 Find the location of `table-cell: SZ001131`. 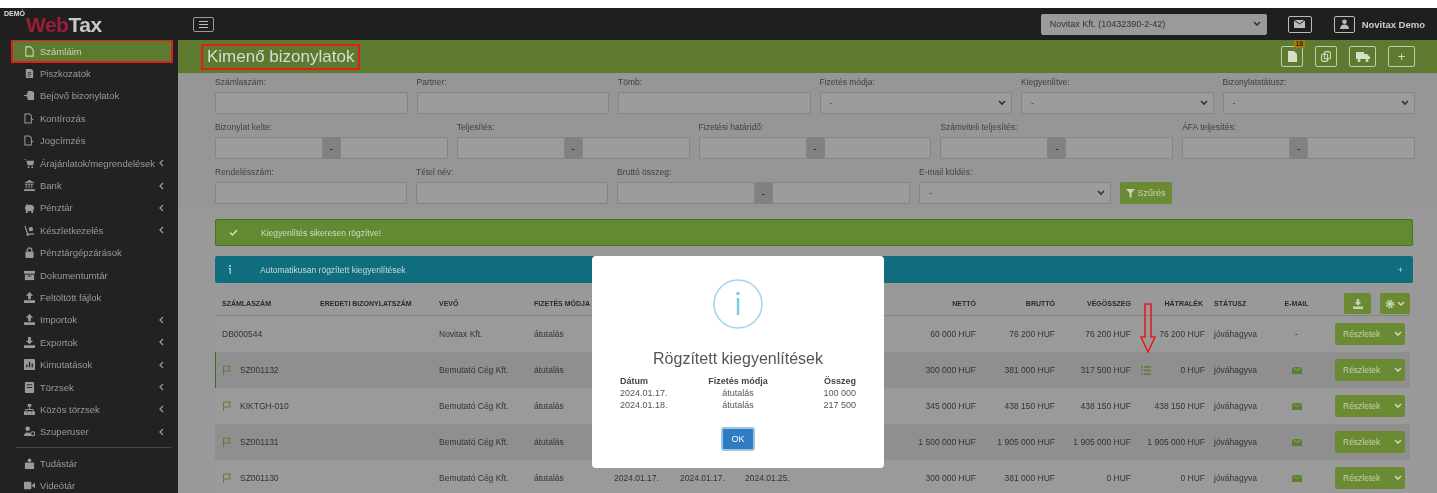

table-cell: SZ001131 is located at coordinates (259, 442).